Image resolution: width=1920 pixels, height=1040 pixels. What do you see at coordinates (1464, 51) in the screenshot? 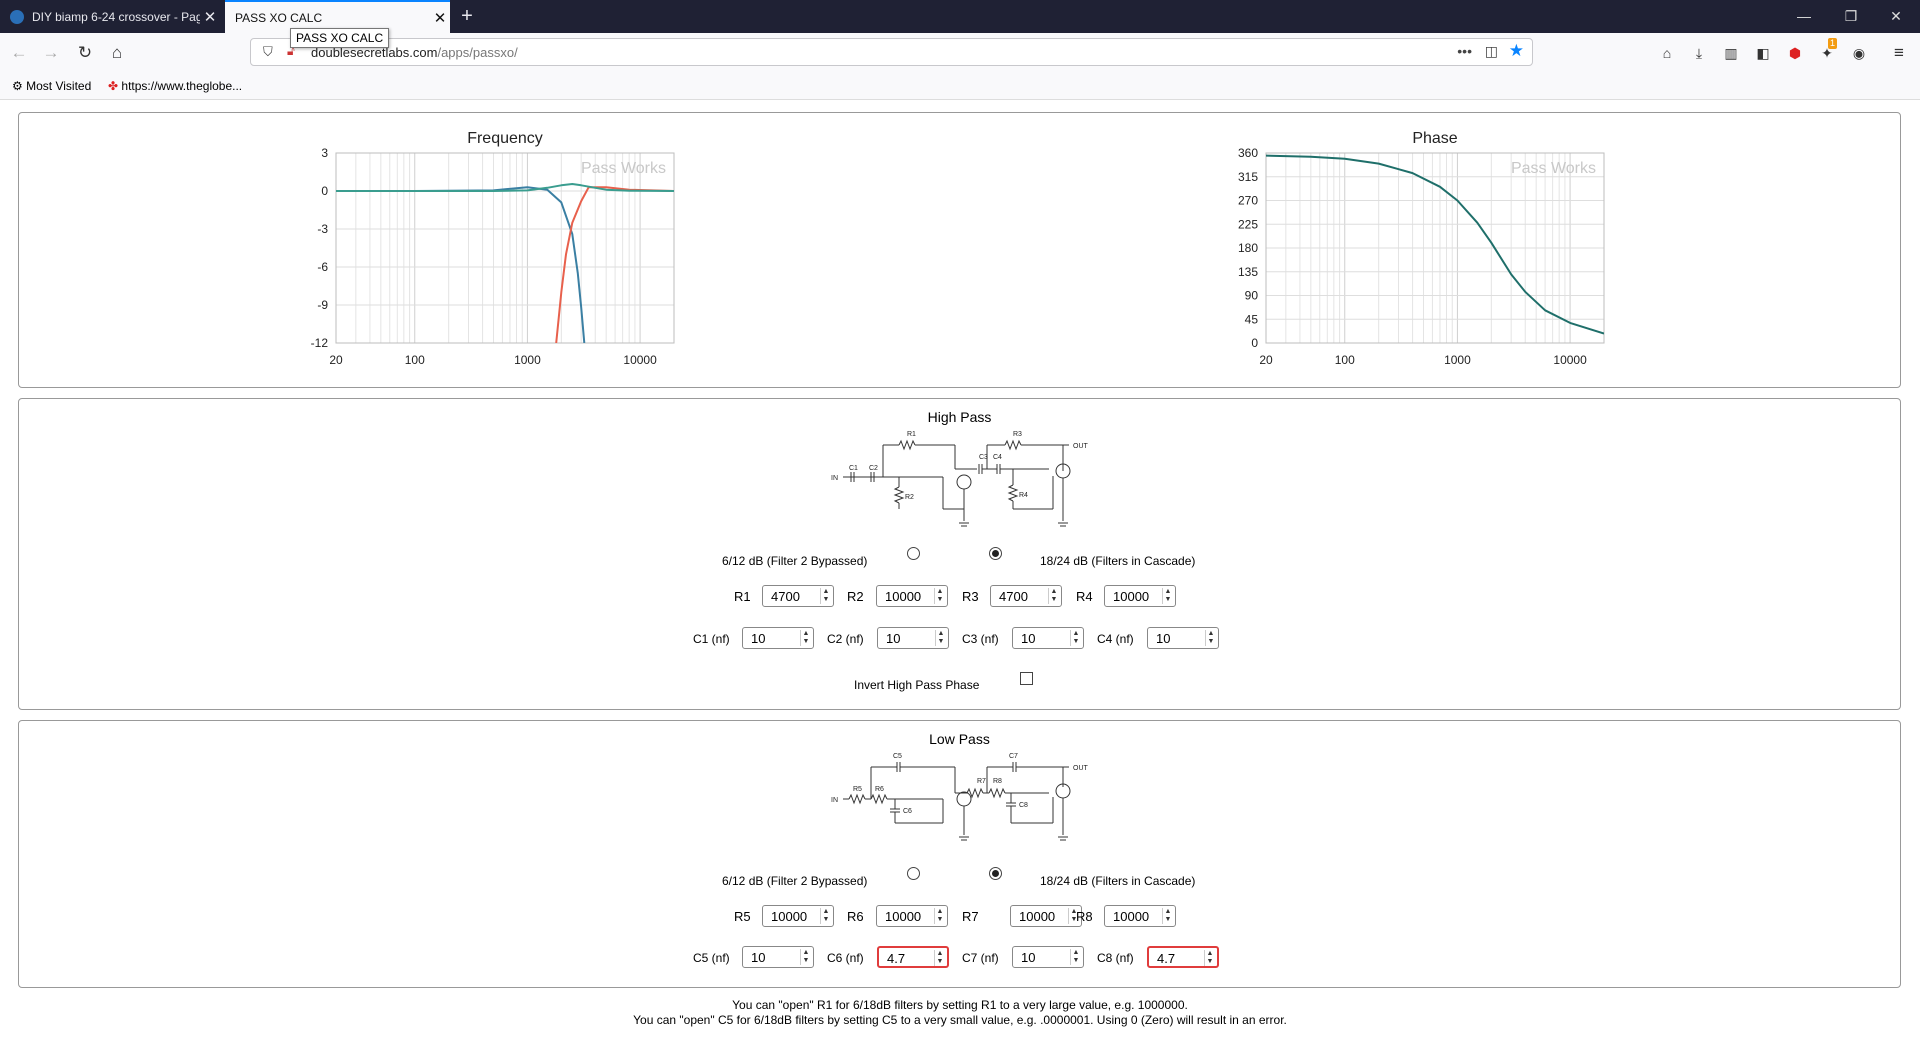
I see `page-actions-icon: •••` at bounding box center [1464, 51].